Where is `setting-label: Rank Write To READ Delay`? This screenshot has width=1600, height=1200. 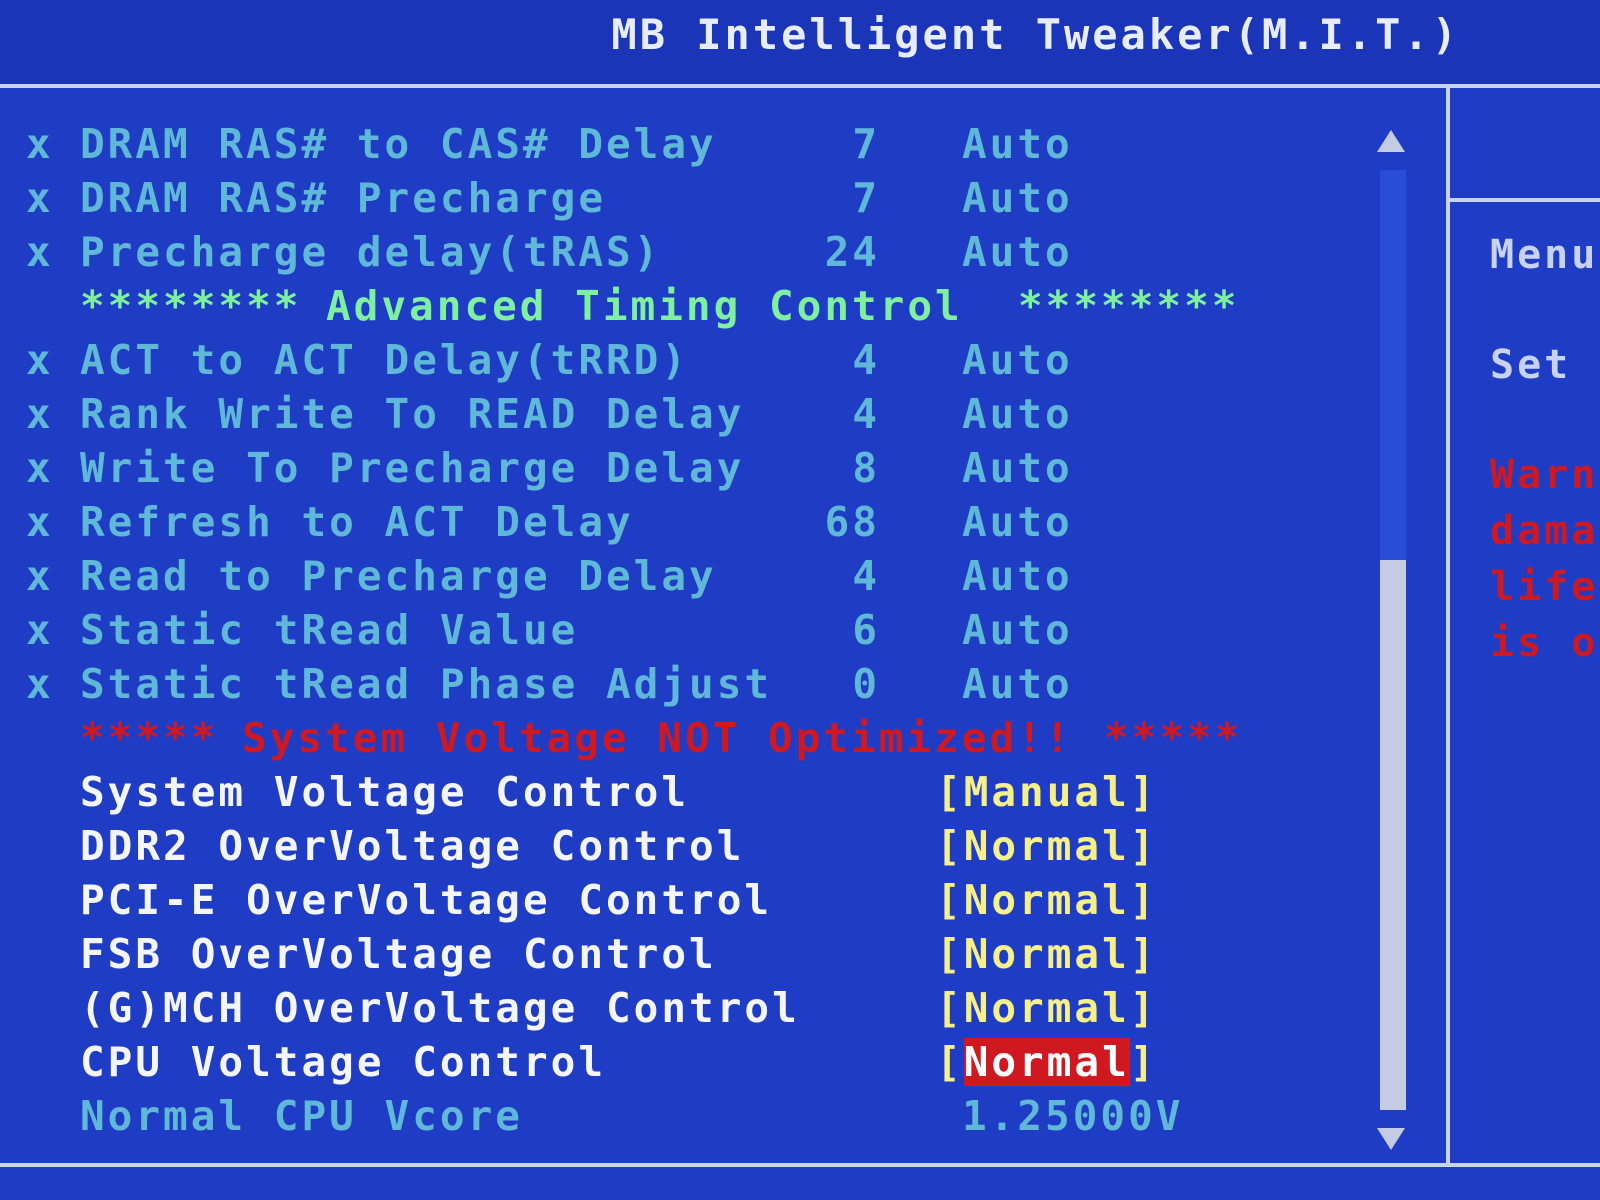 setting-label: Rank Write To READ Delay is located at coordinates (412, 414).